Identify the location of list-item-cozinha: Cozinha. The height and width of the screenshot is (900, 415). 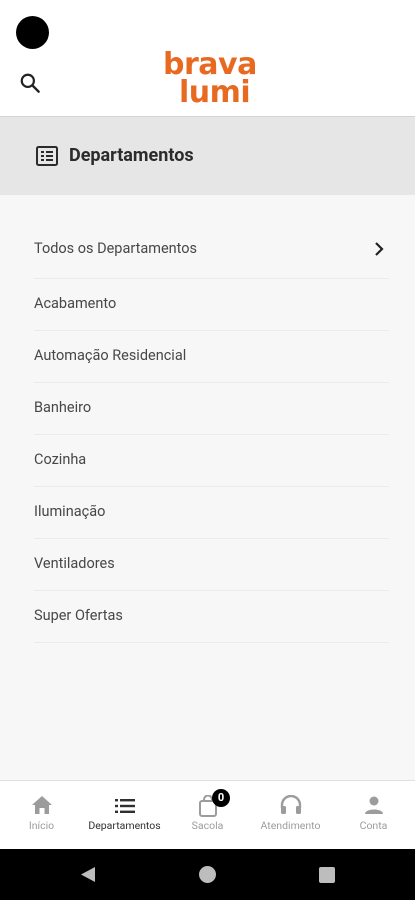
(211, 461).